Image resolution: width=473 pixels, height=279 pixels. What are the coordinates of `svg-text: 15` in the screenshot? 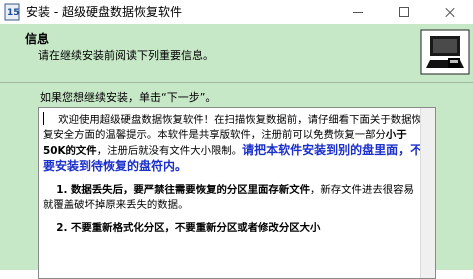 It's located at (13, 13).